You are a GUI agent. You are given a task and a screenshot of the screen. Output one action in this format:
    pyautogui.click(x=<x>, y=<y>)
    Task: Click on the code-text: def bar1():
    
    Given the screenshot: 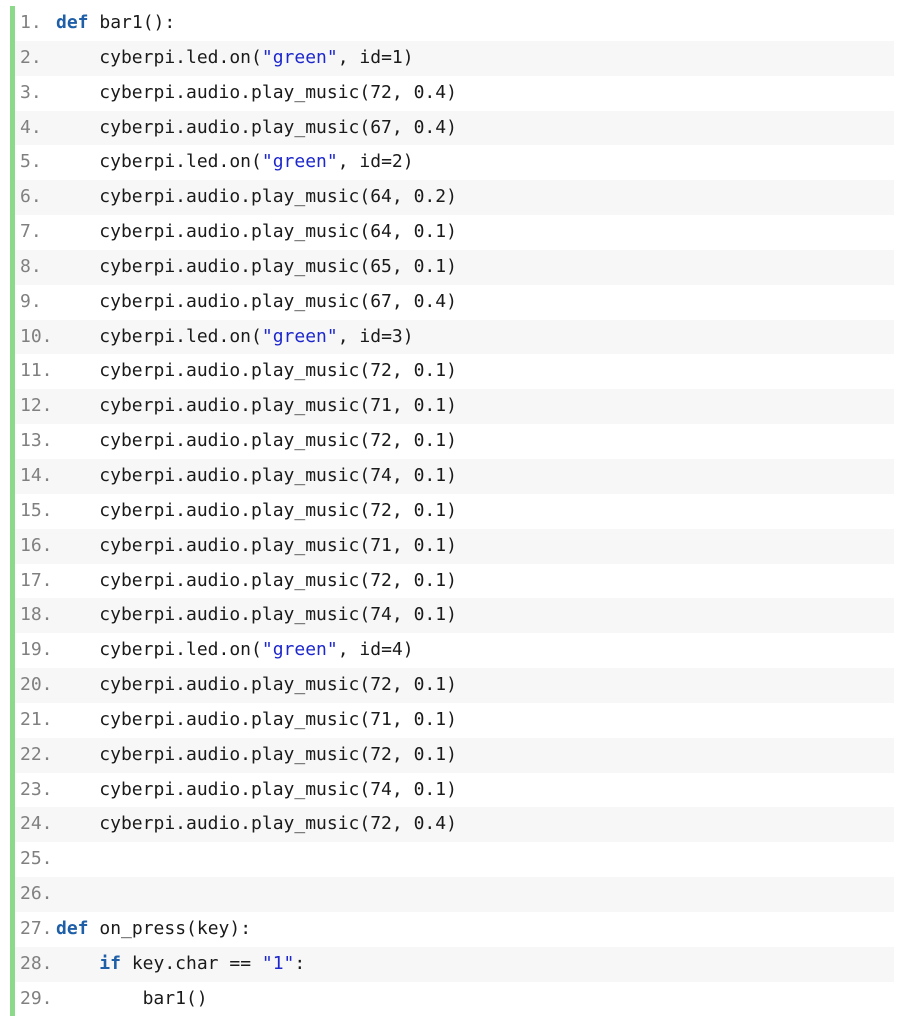 What is the action you would take?
    pyautogui.click(x=115, y=23)
    